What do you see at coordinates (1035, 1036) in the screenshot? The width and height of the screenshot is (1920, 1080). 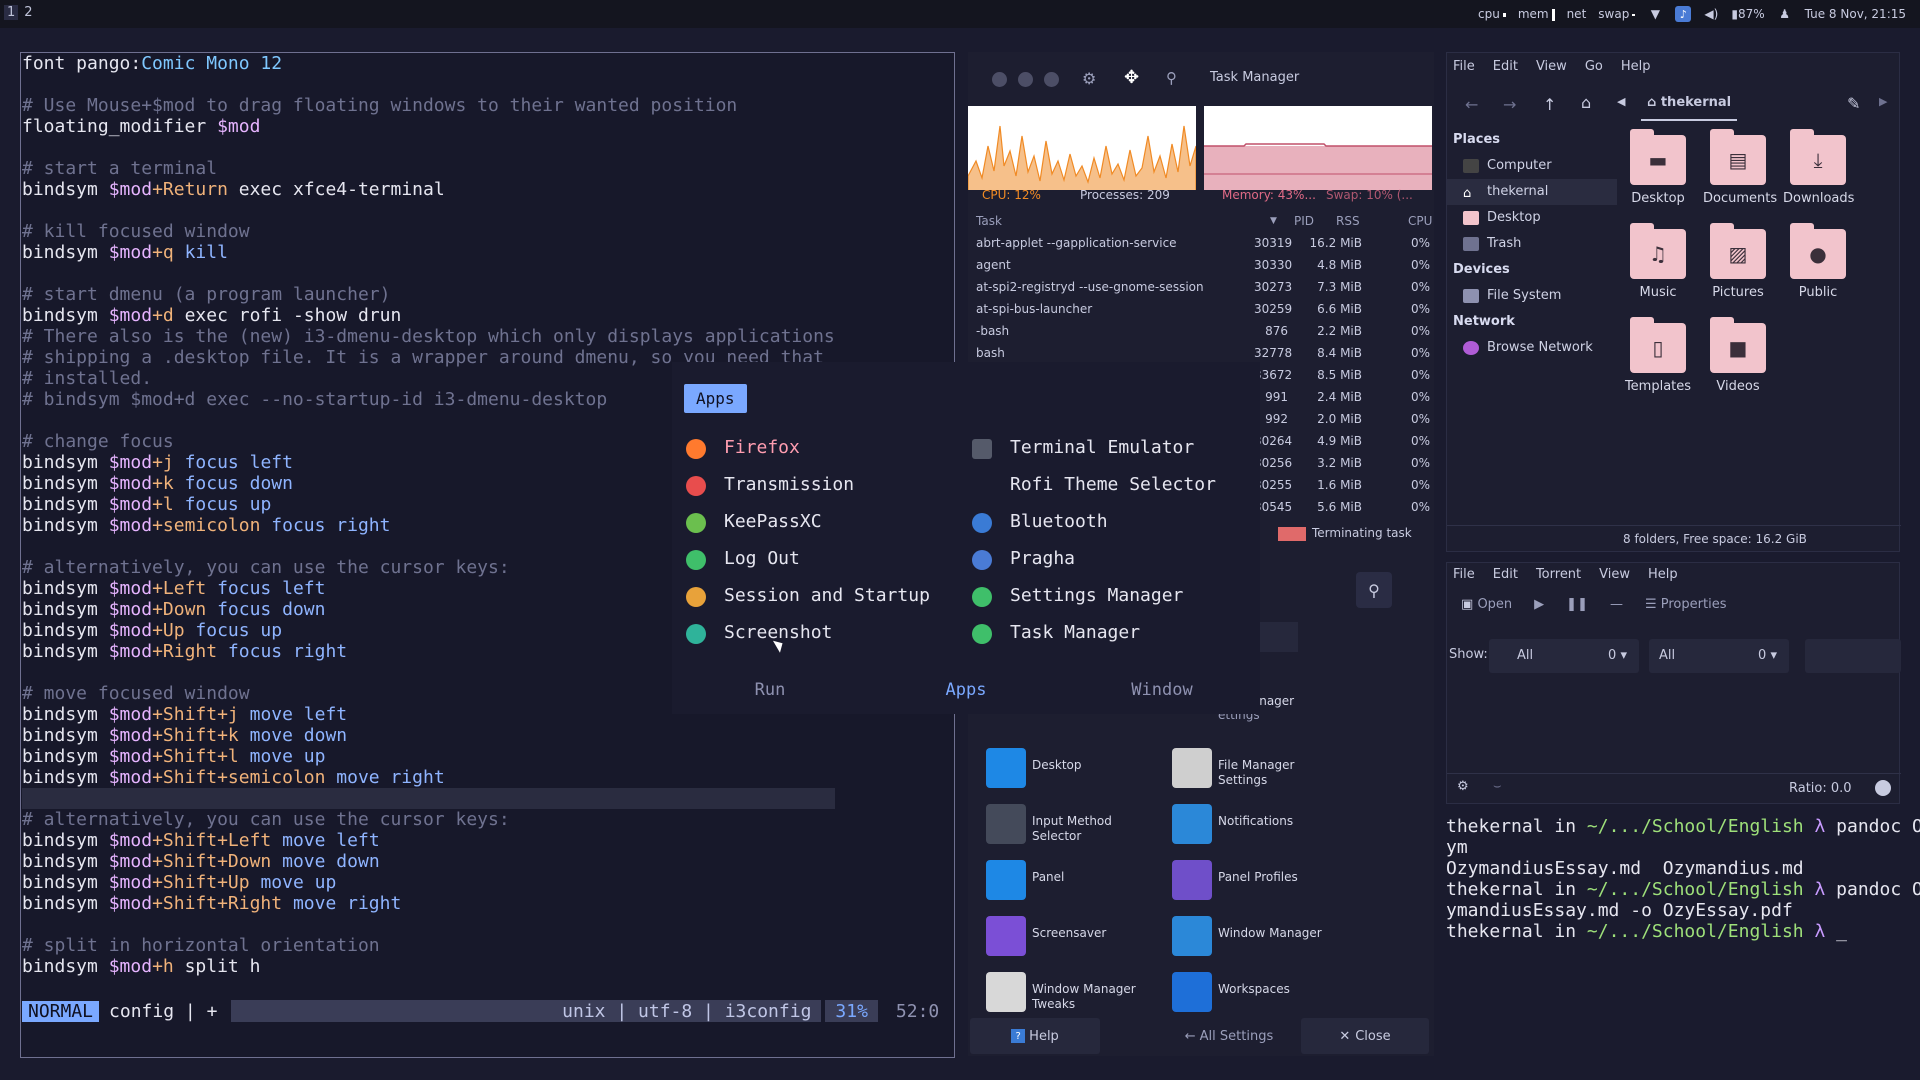 I see `help-button: ? Help` at bounding box center [1035, 1036].